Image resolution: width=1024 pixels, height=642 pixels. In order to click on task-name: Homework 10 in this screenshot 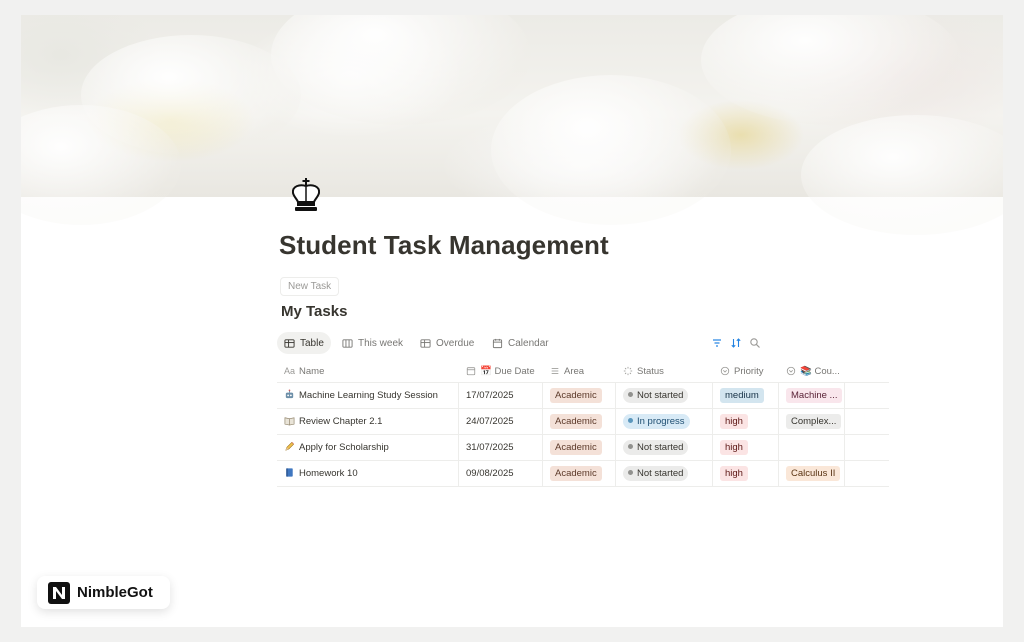, I will do `click(328, 473)`.